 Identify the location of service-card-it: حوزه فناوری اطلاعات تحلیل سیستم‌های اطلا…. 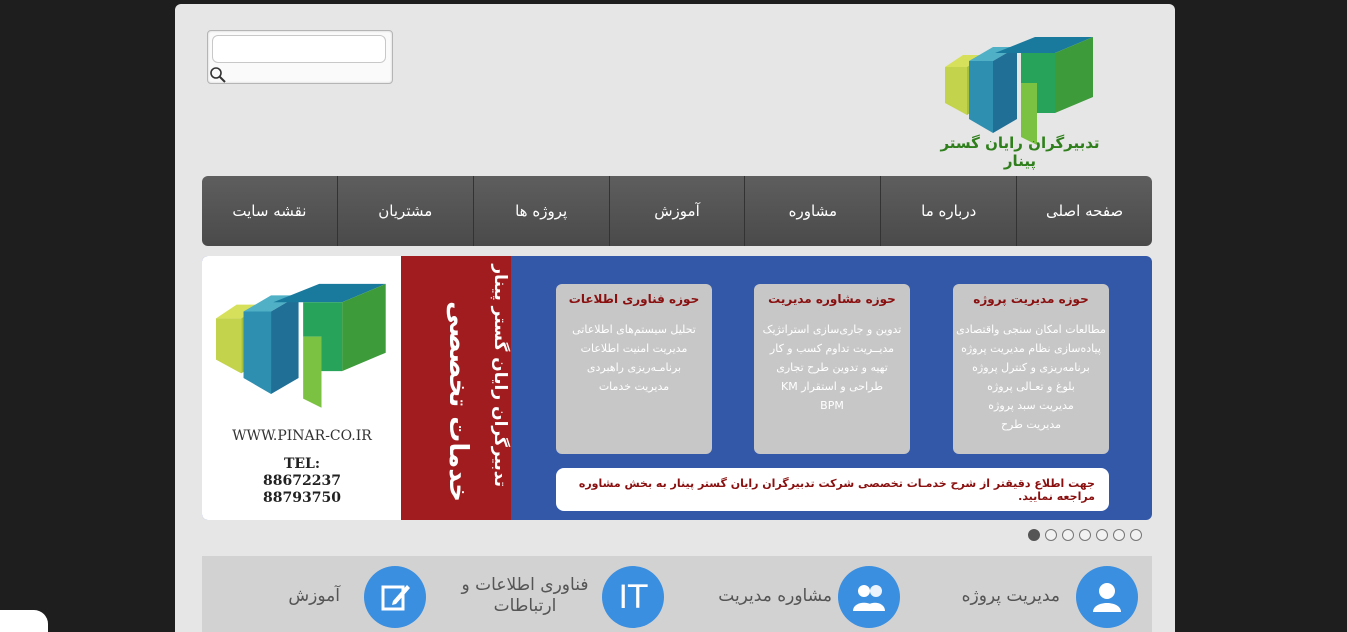
(634, 369).